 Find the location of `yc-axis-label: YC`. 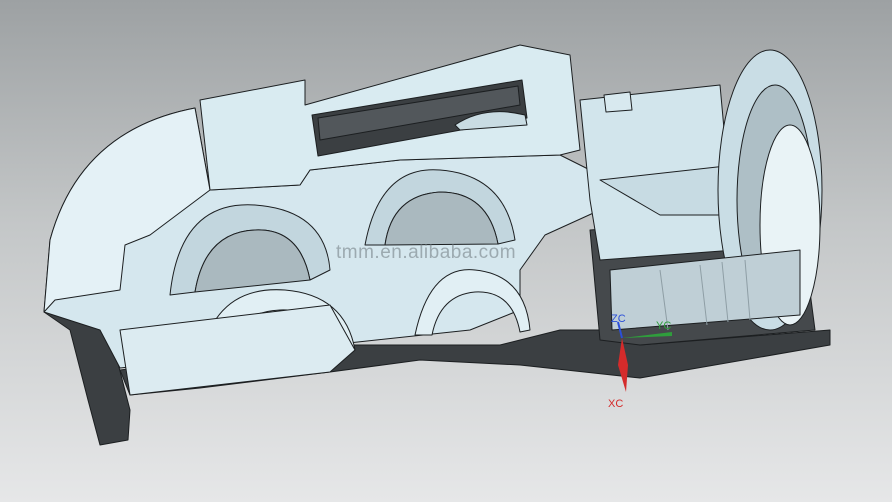

yc-axis-label: YC is located at coordinates (664, 326).